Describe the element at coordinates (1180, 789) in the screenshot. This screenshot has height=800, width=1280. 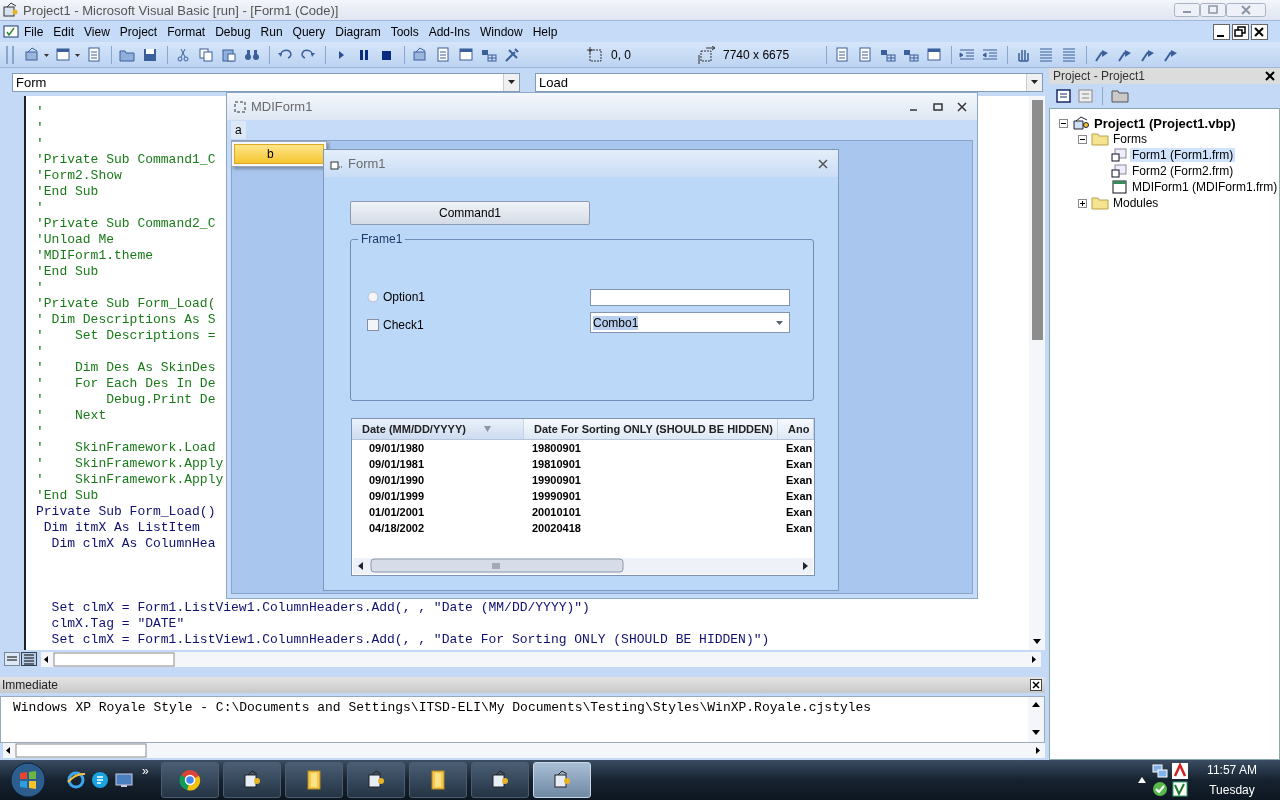
I see `shield-icon` at that location.